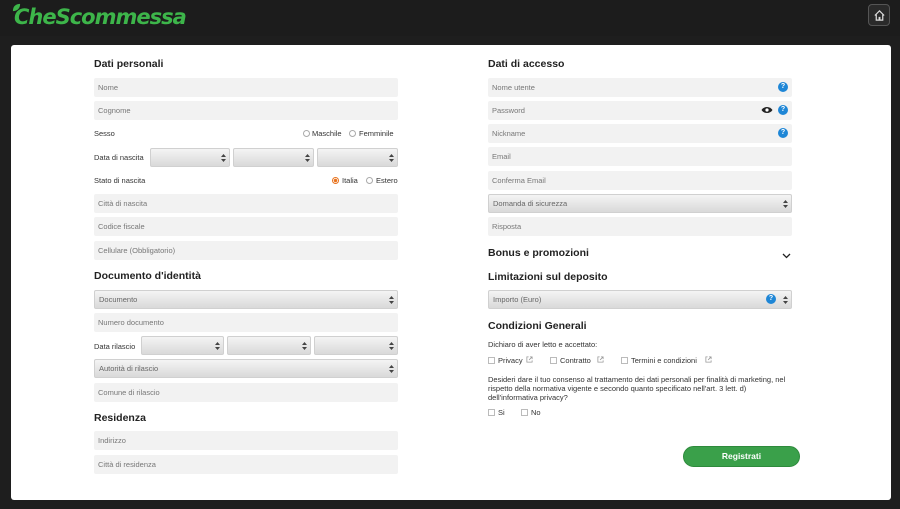 The image size is (900, 509). I want to click on consent-yes-checkbox, so click(491, 412).